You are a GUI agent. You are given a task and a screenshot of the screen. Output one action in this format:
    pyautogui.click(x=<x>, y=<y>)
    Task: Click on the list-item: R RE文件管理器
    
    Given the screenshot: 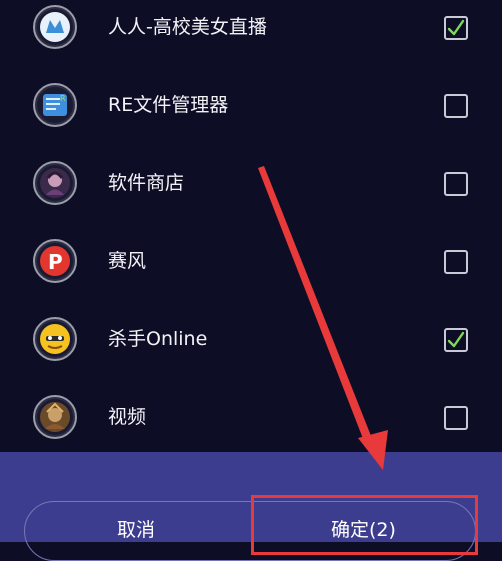 What is the action you would take?
    pyautogui.click(x=251, y=105)
    